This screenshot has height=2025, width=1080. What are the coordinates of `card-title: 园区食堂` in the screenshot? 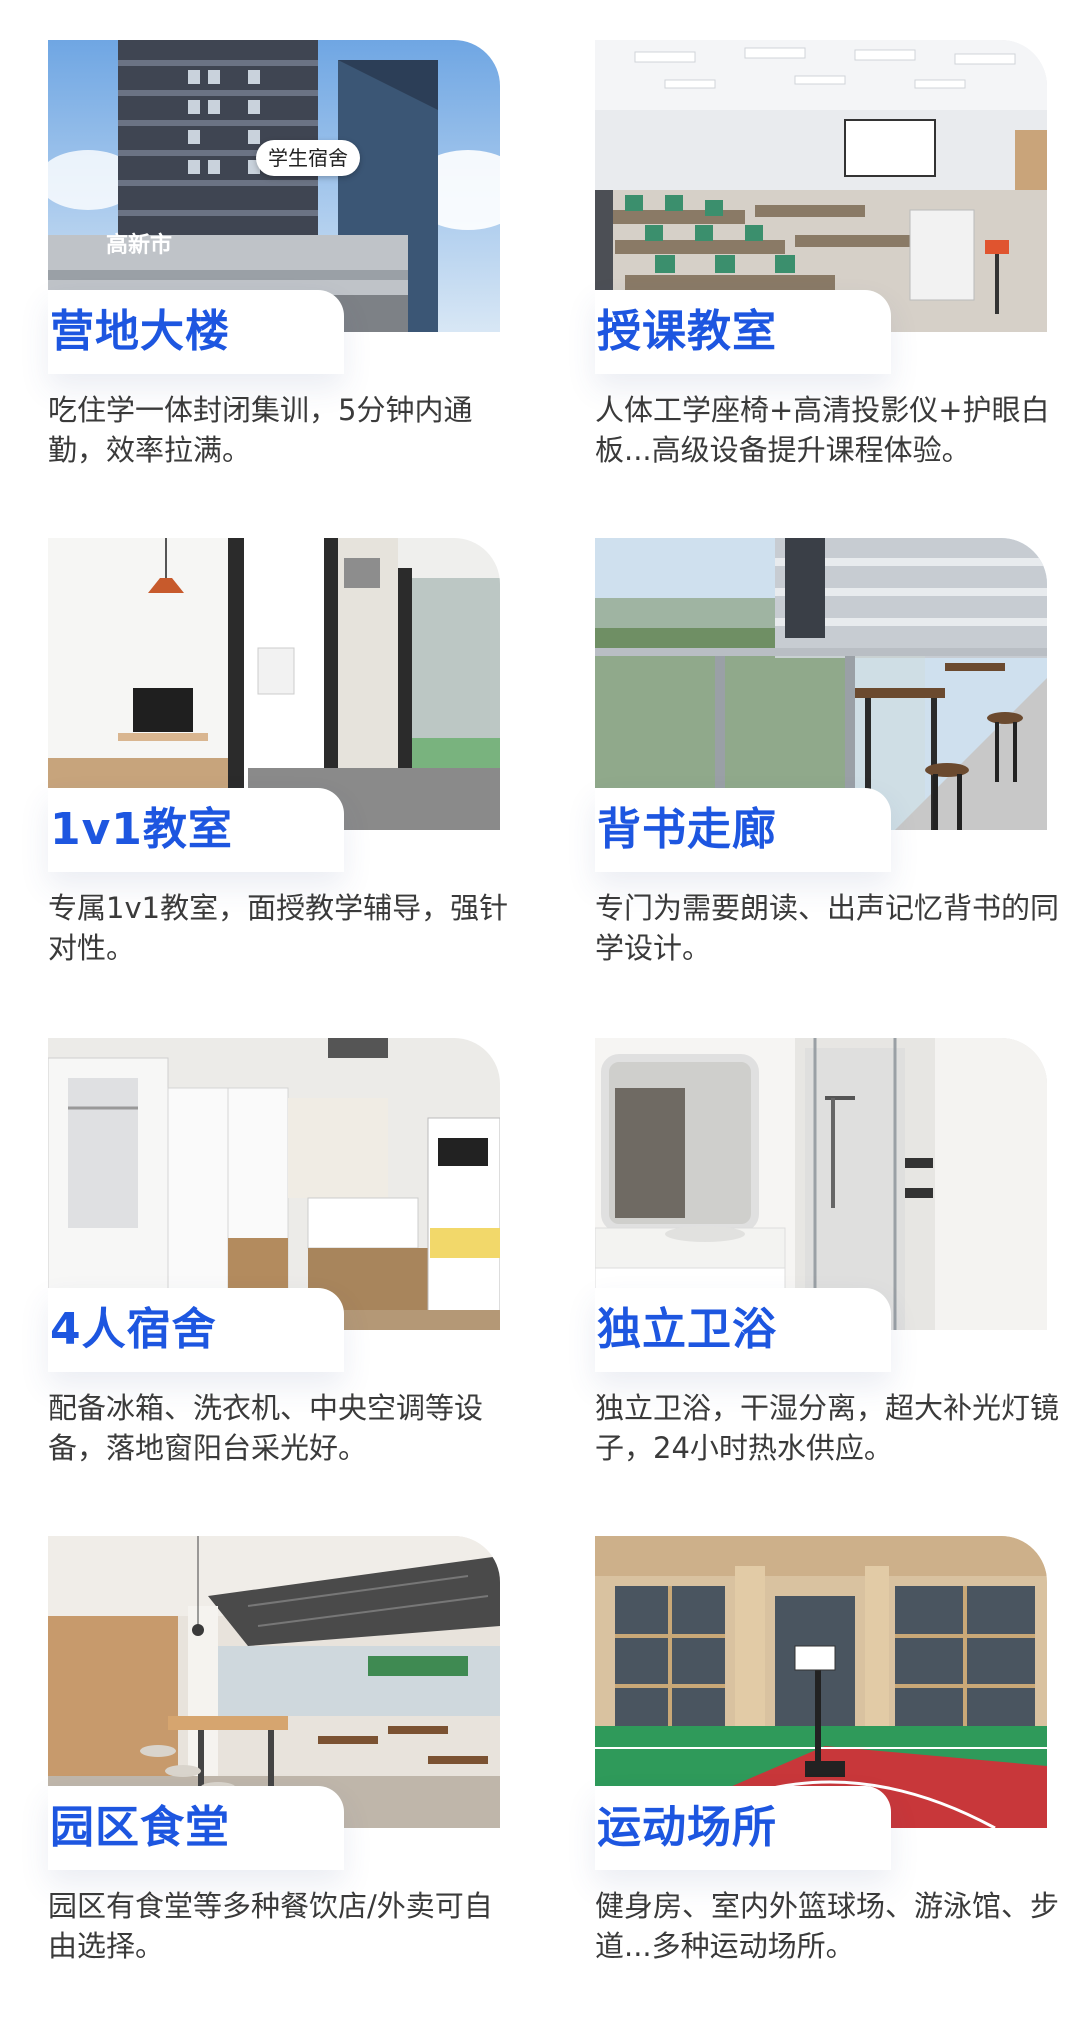 It's located at (140, 1827).